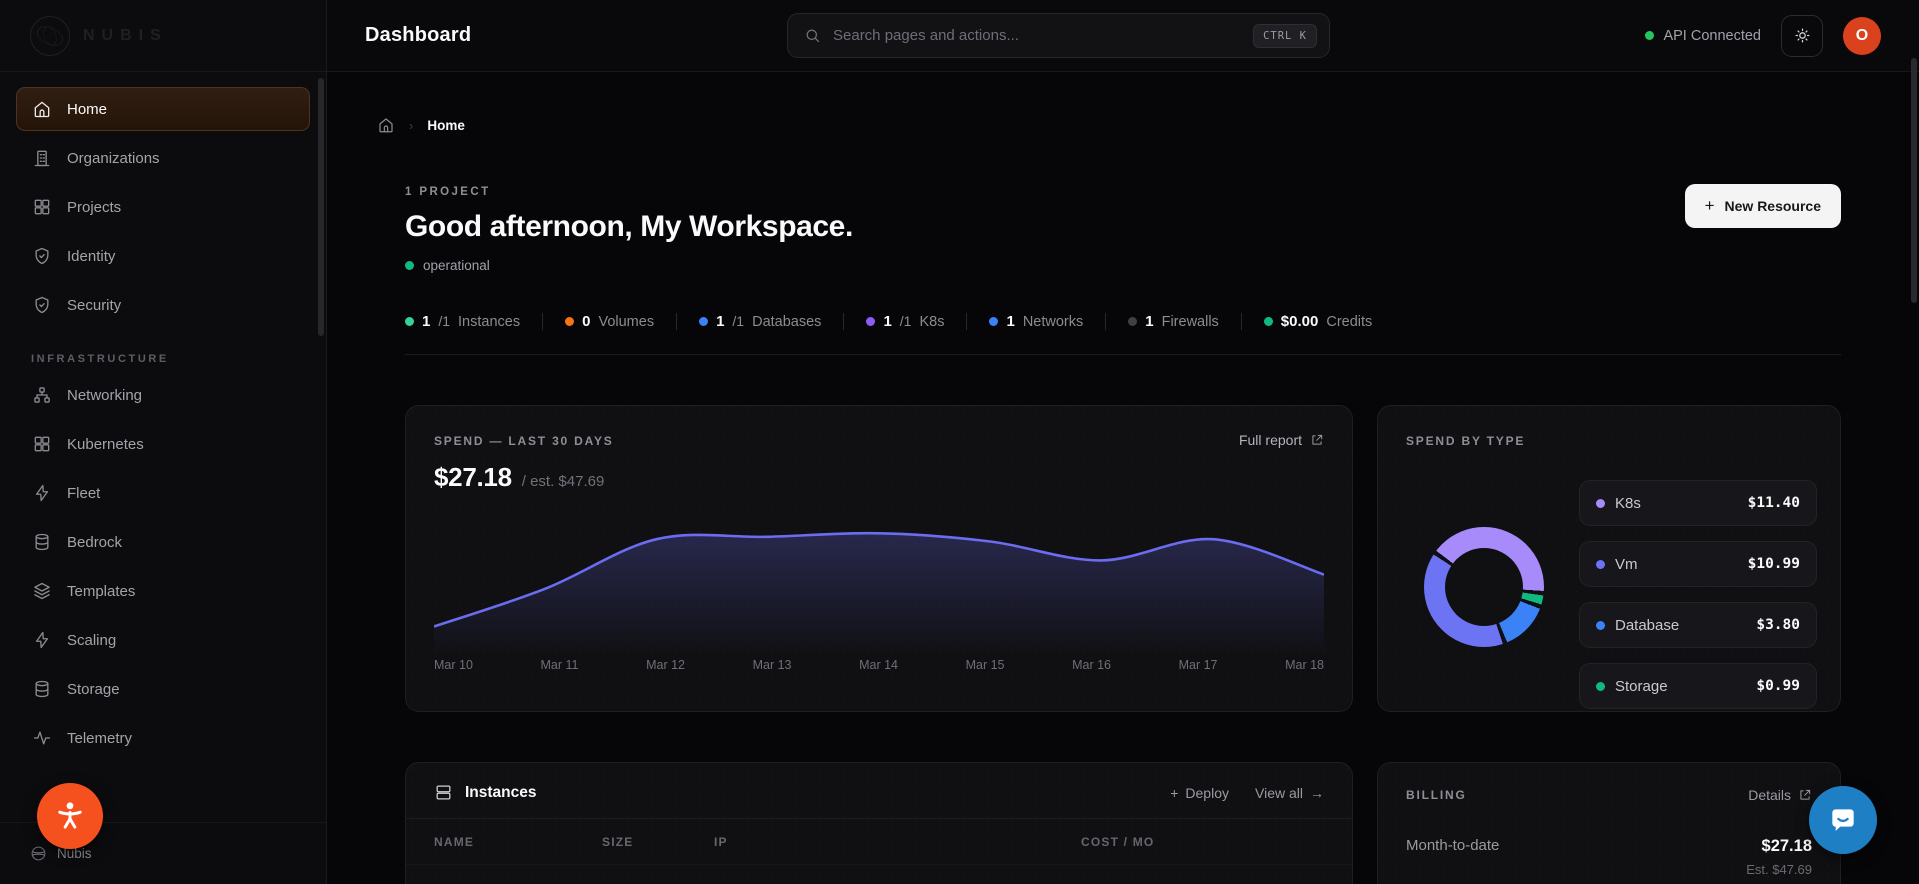 This screenshot has height=884, width=1919. Describe the element at coordinates (94, 305) in the screenshot. I see `sidebar-item-label: Security` at that location.